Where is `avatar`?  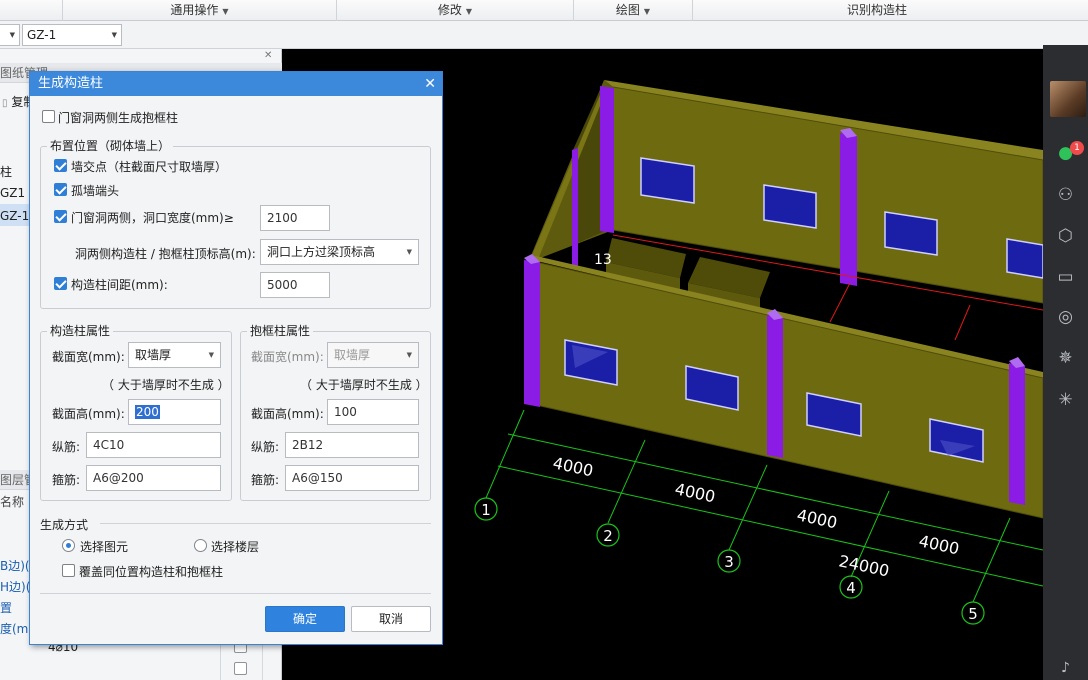 avatar is located at coordinates (1068, 99).